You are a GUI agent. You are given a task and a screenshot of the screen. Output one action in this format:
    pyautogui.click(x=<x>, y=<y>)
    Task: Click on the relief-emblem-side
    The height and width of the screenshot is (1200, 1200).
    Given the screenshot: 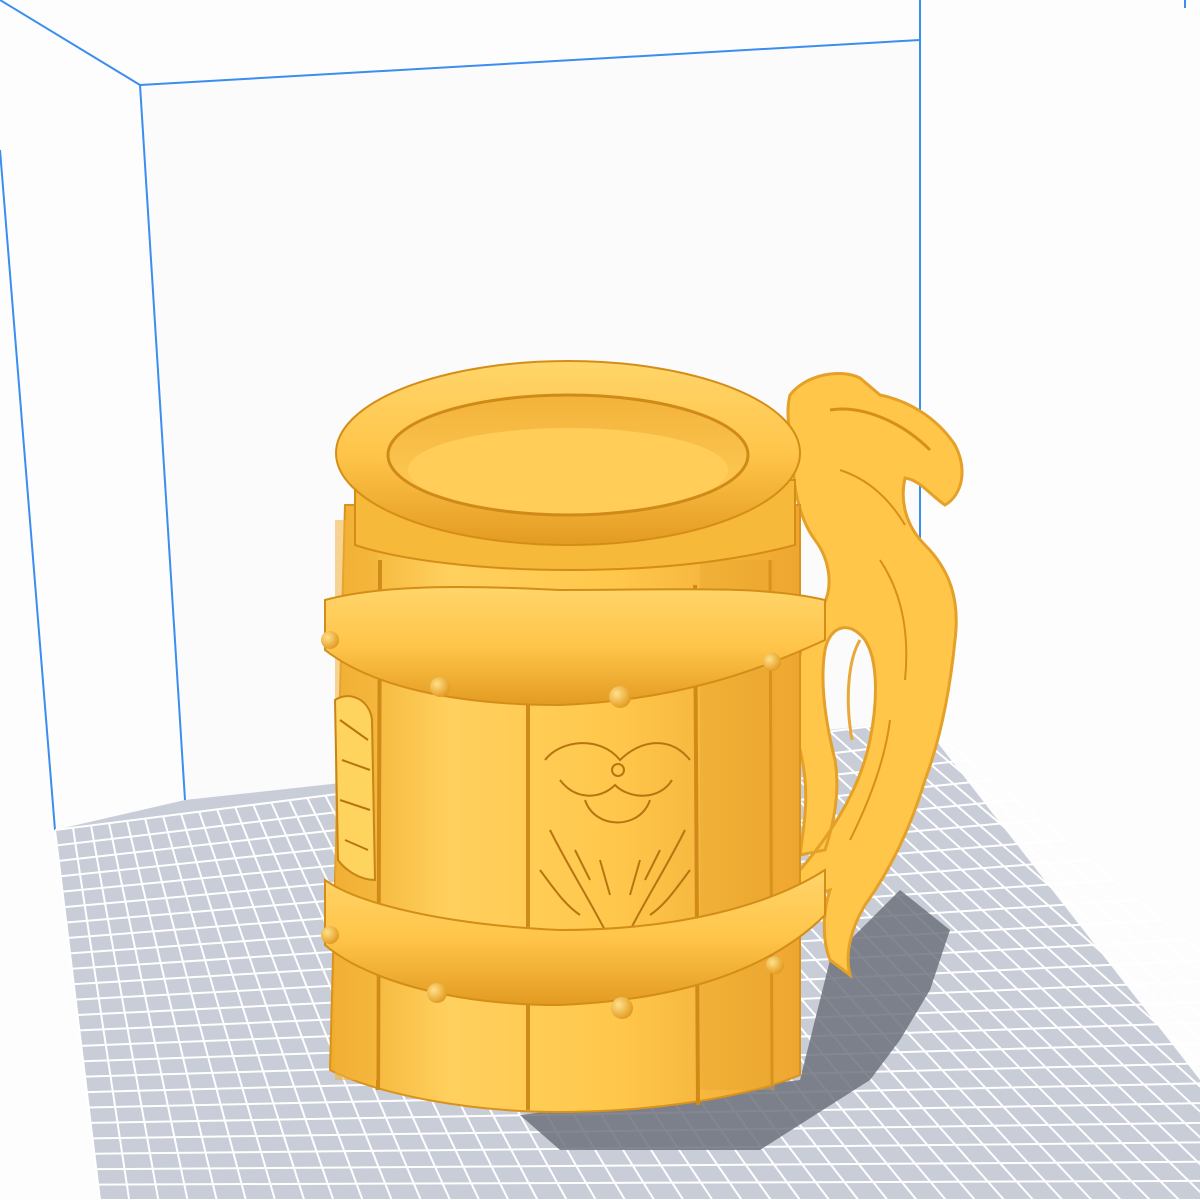 What is the action you would take?
    pyautogui.click(x=355, y=788)
    